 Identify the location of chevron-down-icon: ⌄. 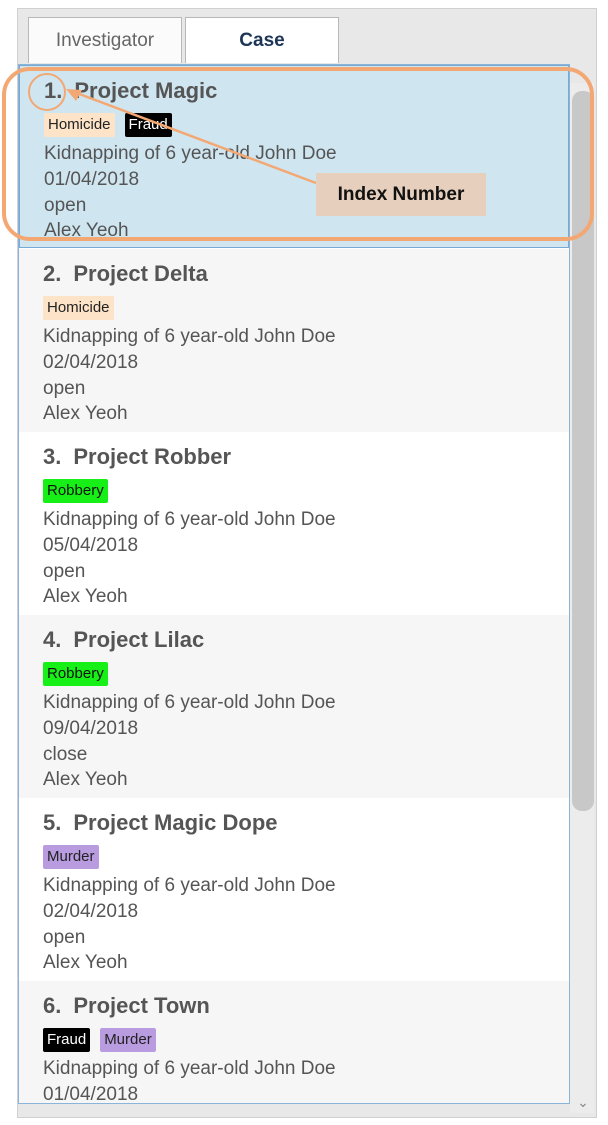
(583, 1102).